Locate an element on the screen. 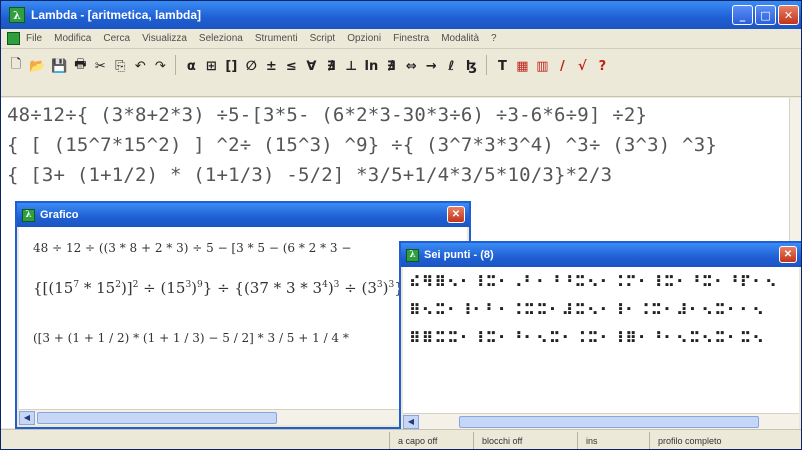 The height and width of the screenshot is (450, 802). status-spacer is located at coordinates (228, 441).